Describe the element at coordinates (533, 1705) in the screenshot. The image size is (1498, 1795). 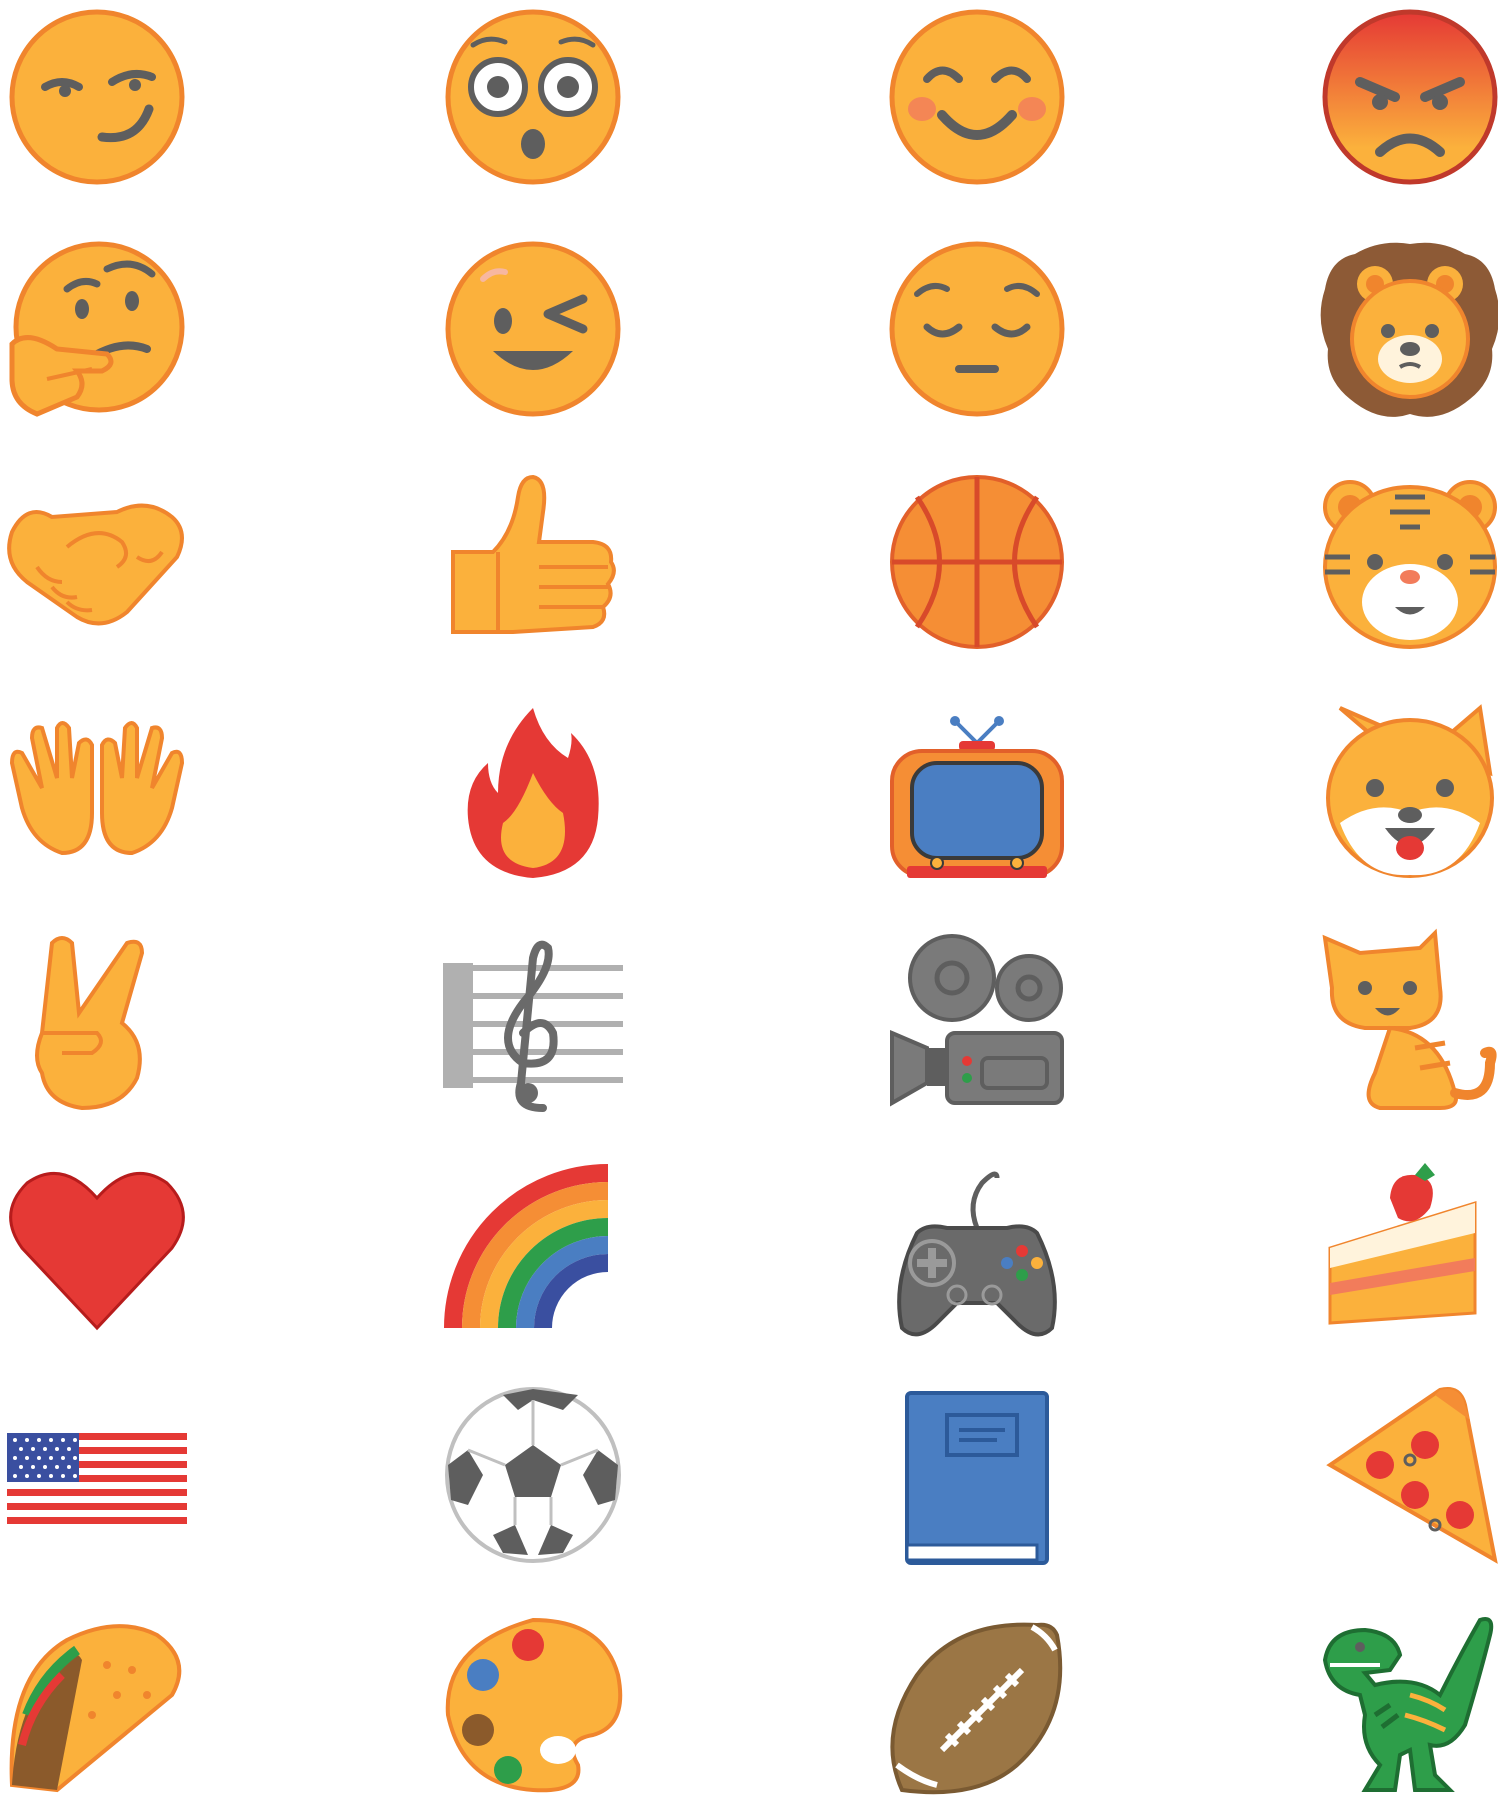
I see `artist-palette-icon` at that location.